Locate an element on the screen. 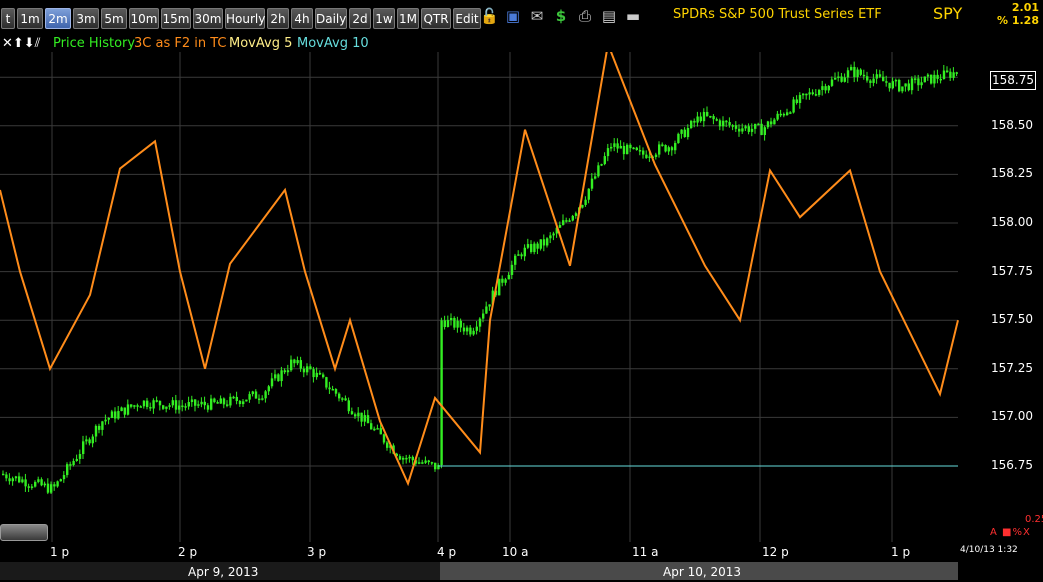 The image size is (1043, 582). time-axis-label: 2 p is located at coordinates (188, 552).